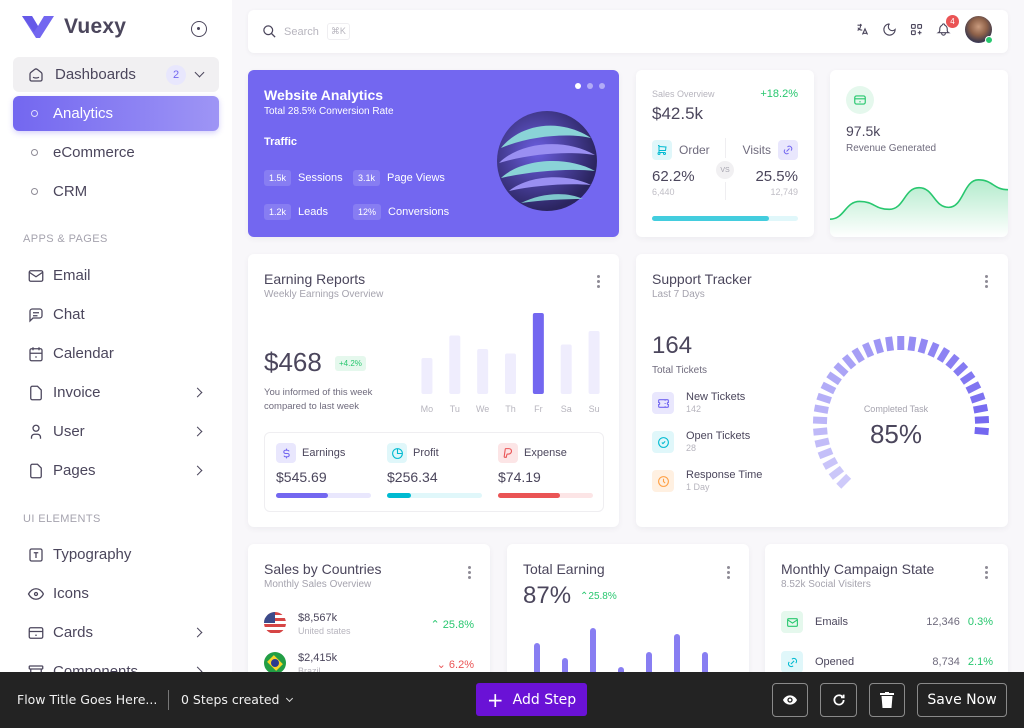 This screenshot has height=728, width=1024. I want to click on stat-conversions: 12% Conversions, so click(401, 212).